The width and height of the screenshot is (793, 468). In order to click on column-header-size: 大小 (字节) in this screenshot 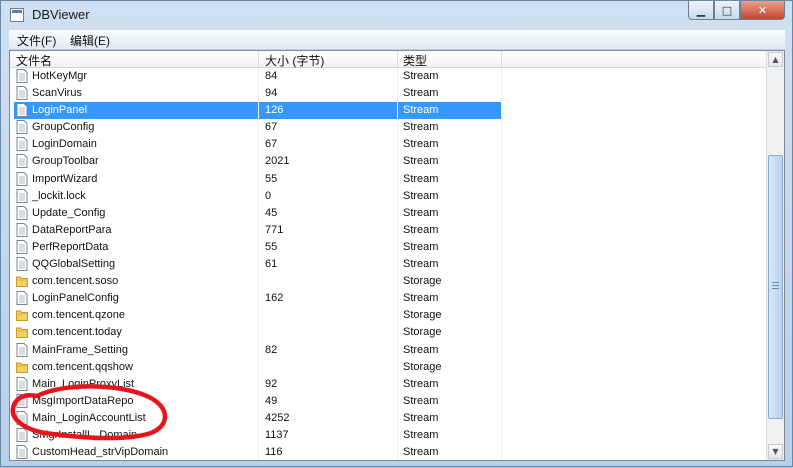, I will do `click(294, 60)`.